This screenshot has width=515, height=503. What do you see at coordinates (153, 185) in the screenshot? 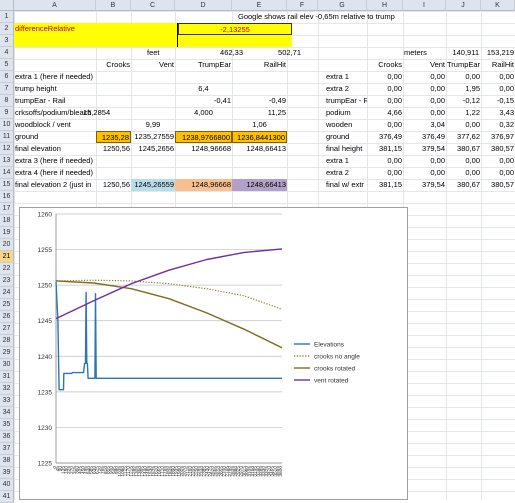
I see `left-c-value: 1245,26559` at bounding box center [153, 185].